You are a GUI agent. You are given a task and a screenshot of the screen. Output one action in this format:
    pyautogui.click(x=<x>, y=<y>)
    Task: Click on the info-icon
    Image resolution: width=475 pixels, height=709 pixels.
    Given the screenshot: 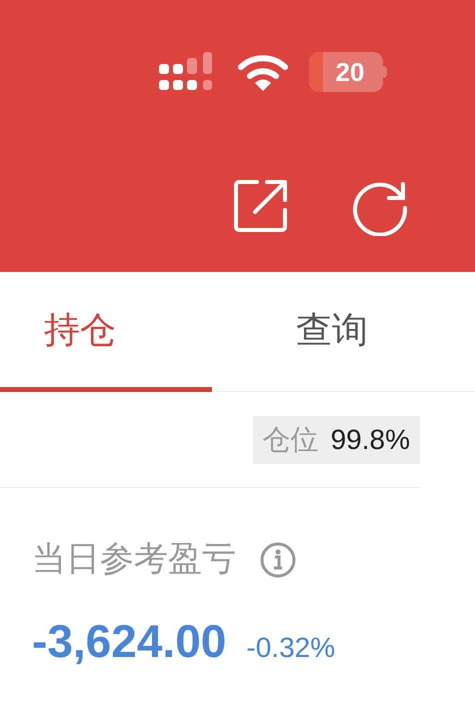 What is the action you would take?
    pyautogui.click(x=278, y=560)
    